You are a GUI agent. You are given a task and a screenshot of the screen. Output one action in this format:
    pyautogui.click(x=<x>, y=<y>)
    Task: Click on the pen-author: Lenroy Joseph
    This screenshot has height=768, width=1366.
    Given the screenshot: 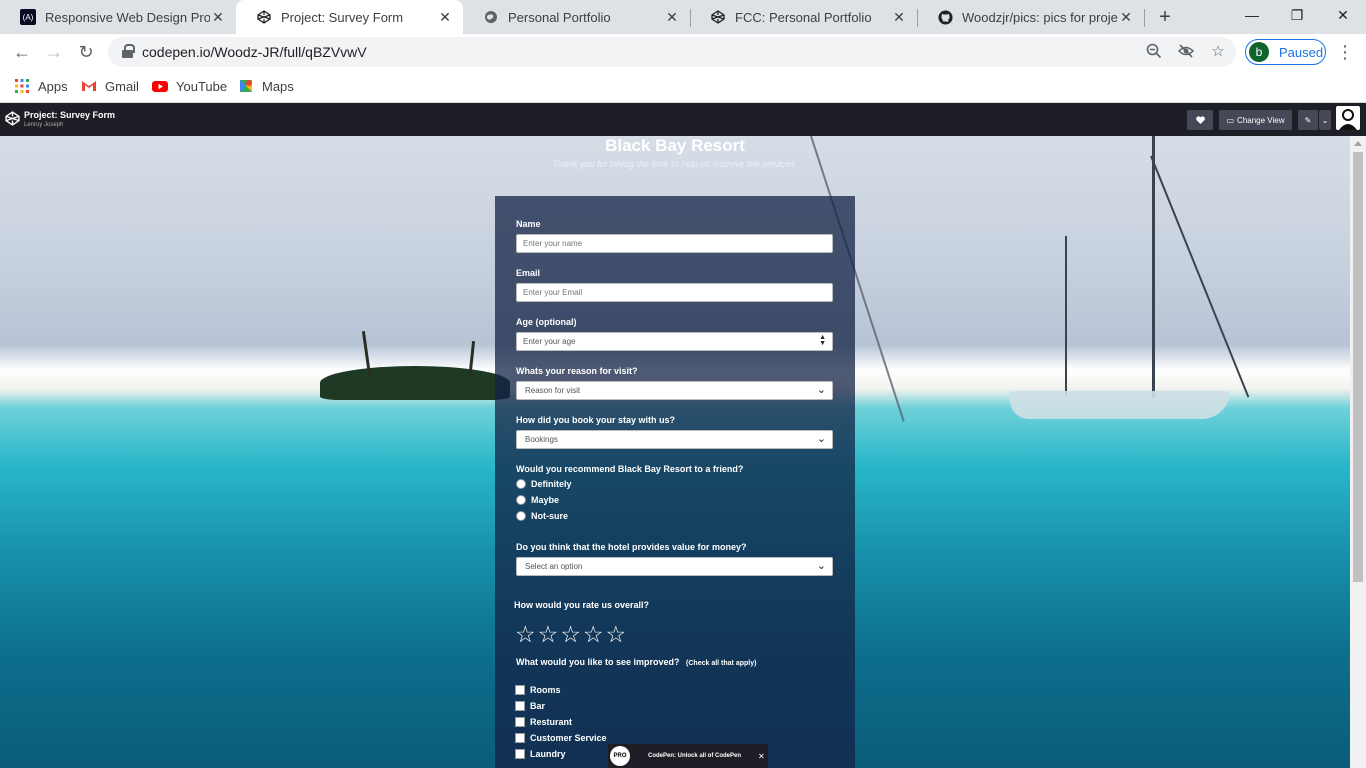 What is the action you would take?
    pyautogui.click(x=43, y=125)
    